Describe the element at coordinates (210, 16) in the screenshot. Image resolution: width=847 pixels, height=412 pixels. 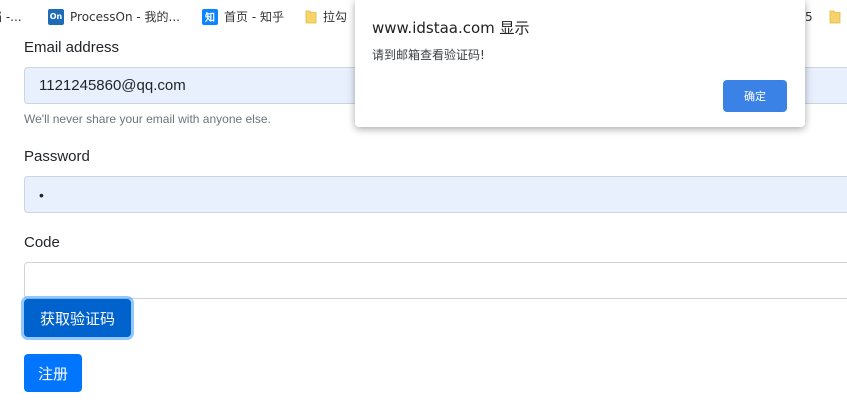
I see `zhihu-icon: 知` at that location.